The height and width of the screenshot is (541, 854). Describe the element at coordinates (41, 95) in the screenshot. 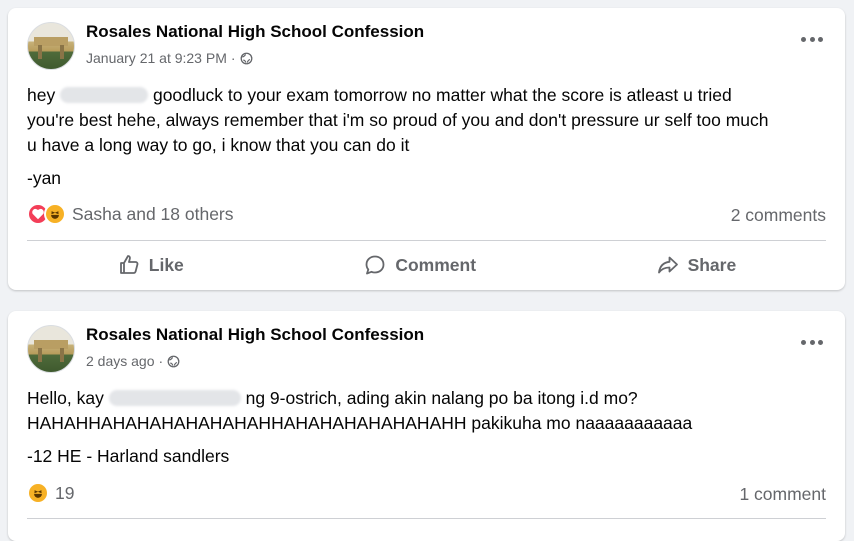

I see `post-text: hey` at that location.